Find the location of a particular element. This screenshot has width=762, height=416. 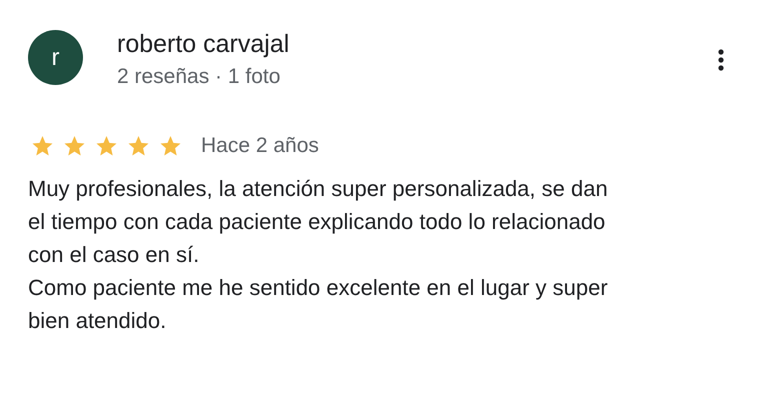

more-options-icon is located at coordinates (721, 60).